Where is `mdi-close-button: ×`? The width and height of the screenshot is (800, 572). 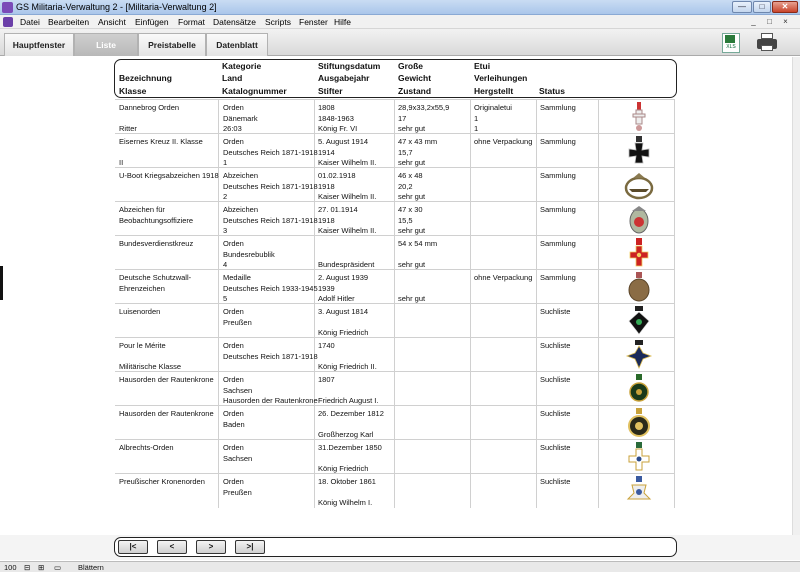
mdi-close-button: × is located at coordinates (785, 21).